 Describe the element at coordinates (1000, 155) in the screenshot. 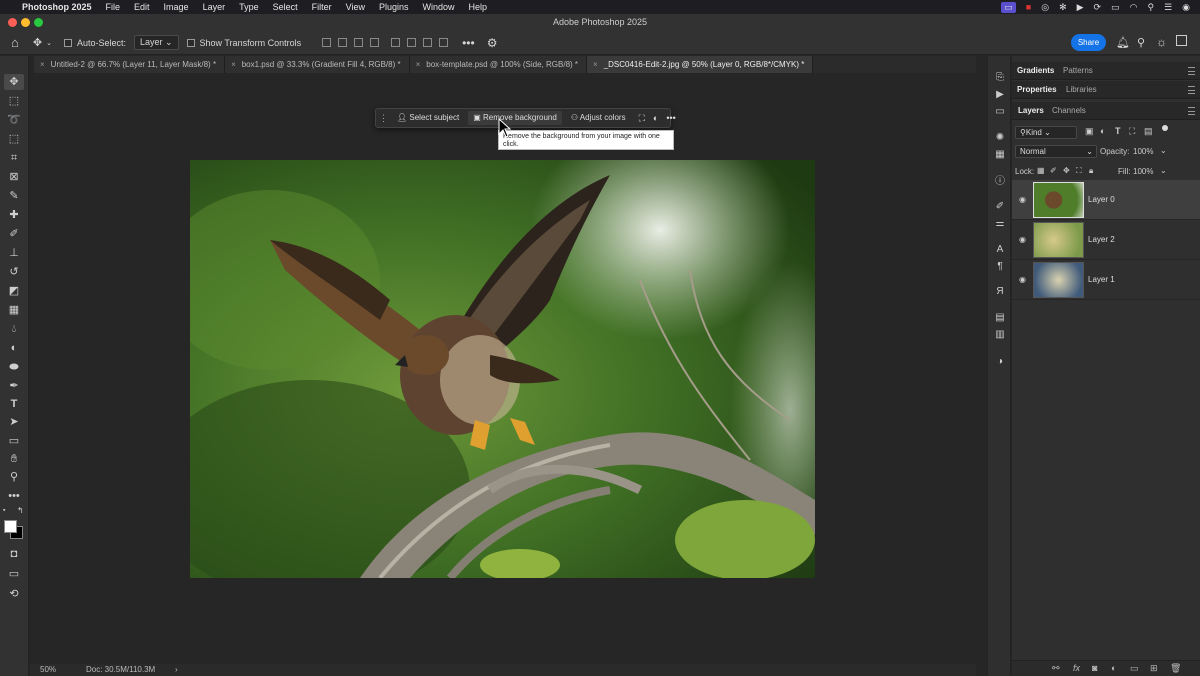

I see `swatches-icon: ▦` at that location.